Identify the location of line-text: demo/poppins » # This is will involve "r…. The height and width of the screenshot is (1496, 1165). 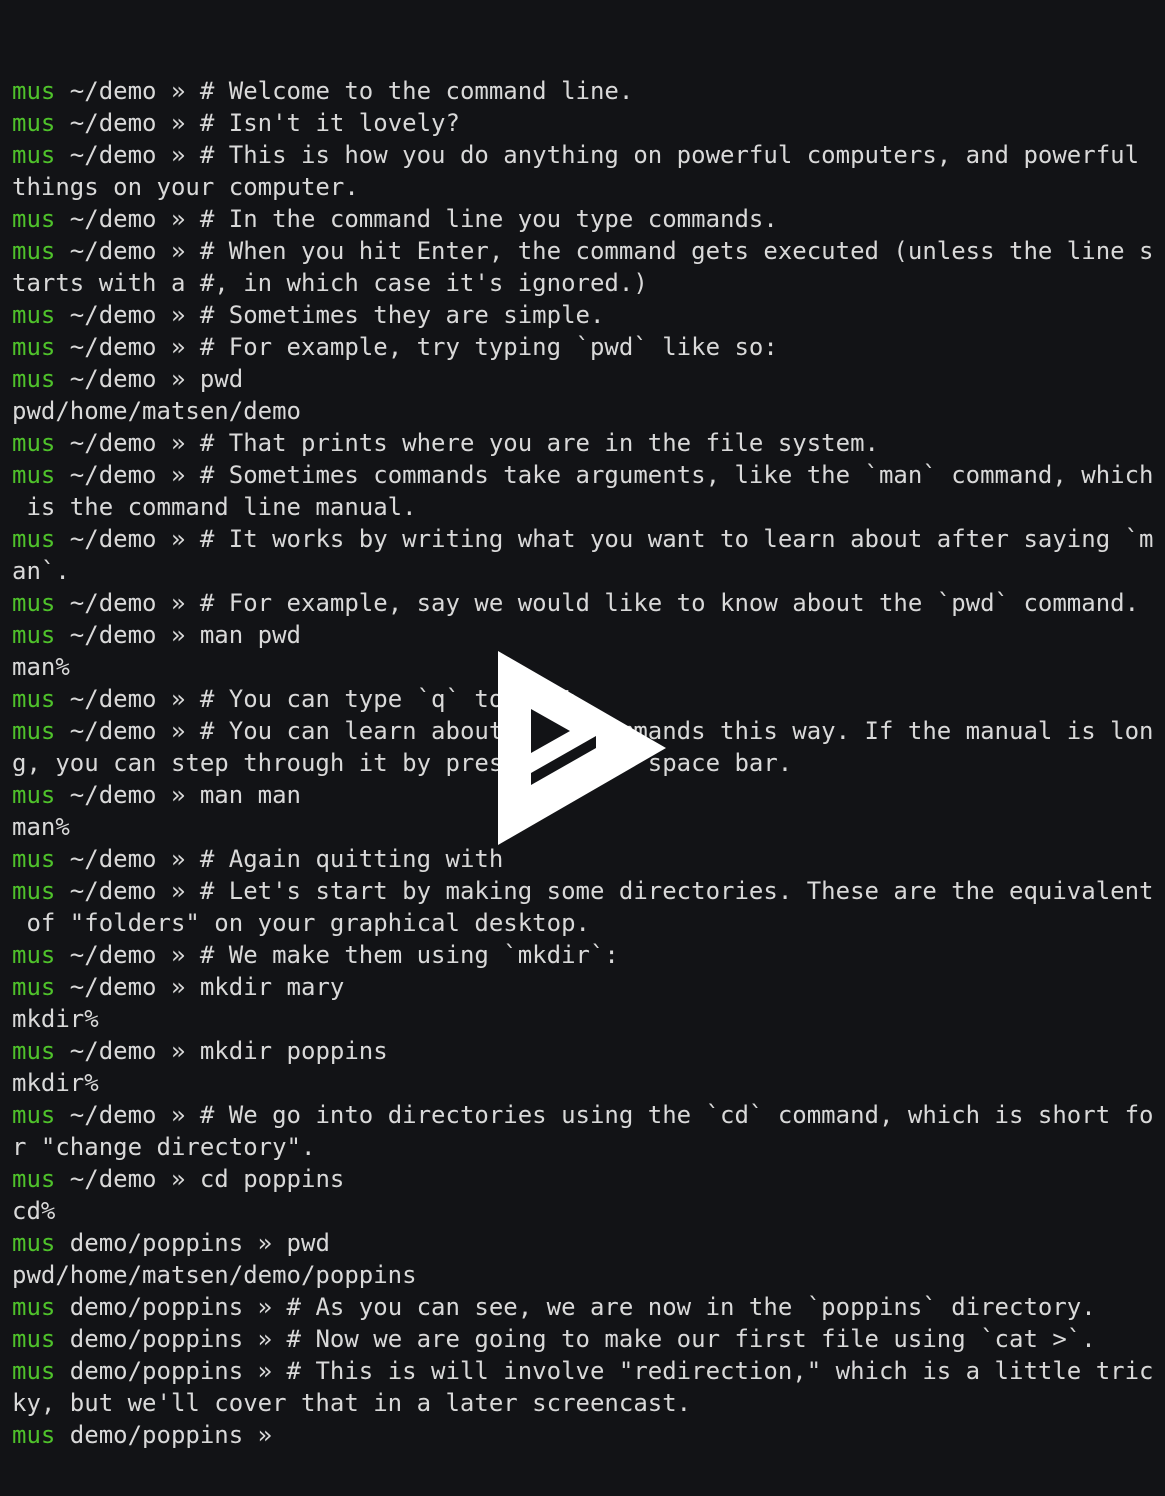
(604, 1371).